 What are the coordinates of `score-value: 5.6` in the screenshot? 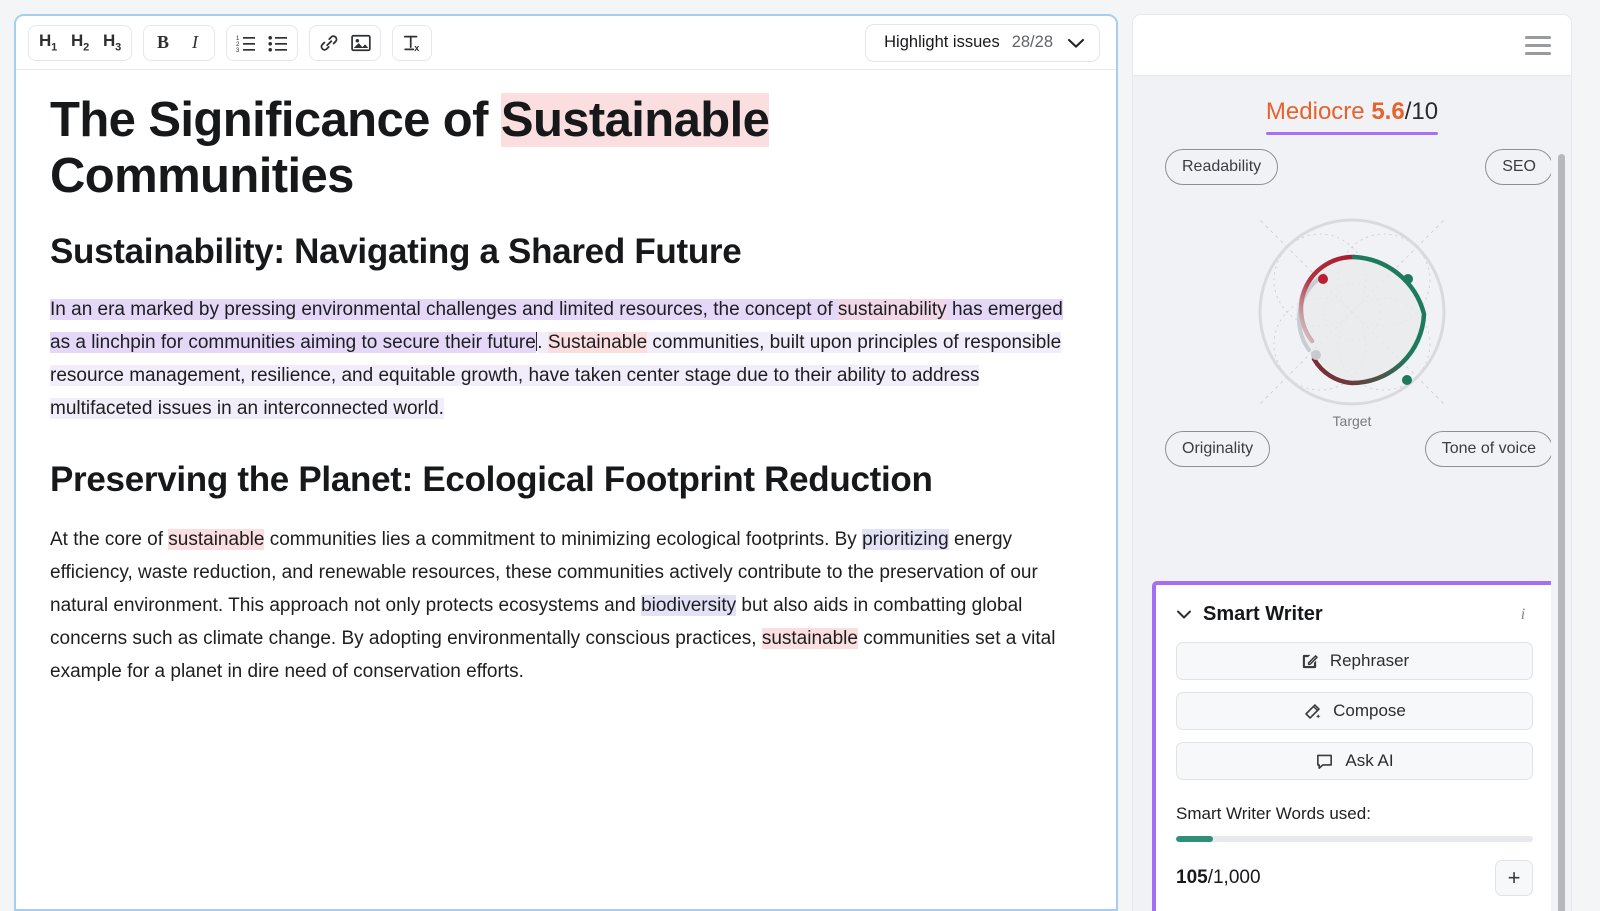 It's located at (1388, 111).